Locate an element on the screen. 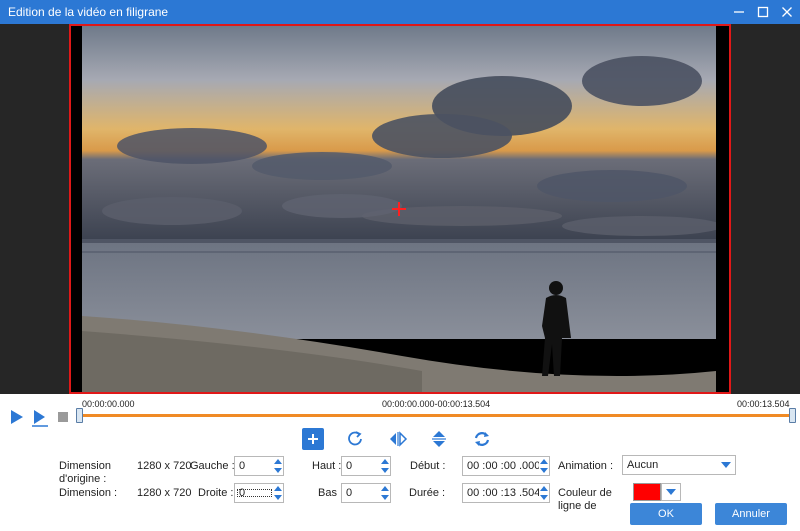  flip-vertical-button is located at coordinates (439, 439).